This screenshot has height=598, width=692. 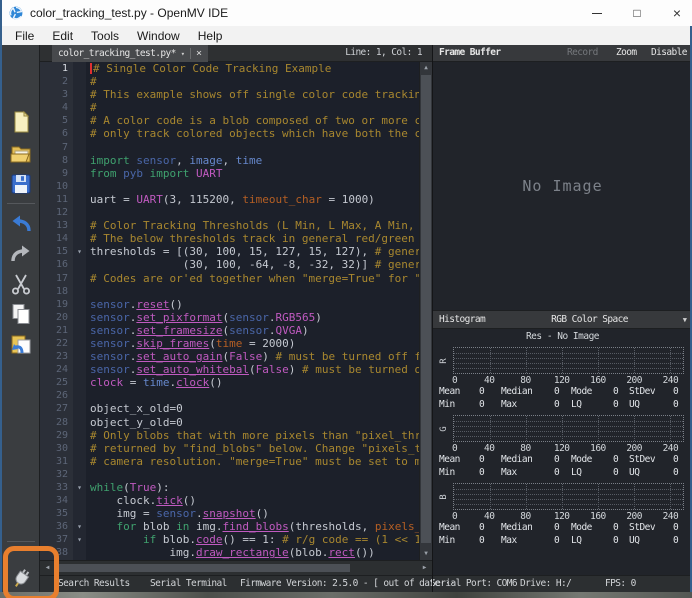 What do you see at coordinates (56, 160) in the screenshot?
I see `line-number: 8` at bounding box center [56, 160].